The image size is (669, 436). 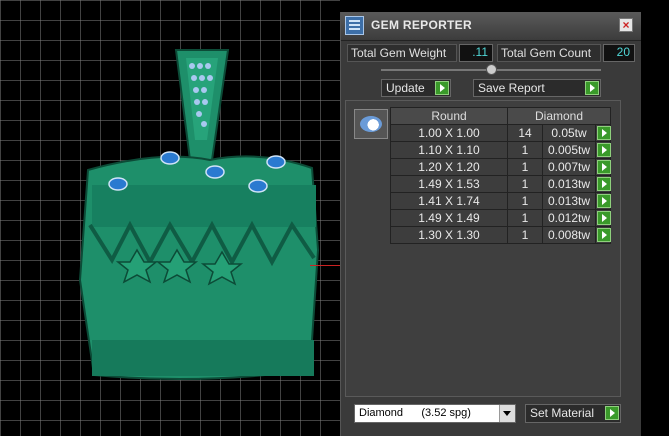 I want to click on update-button-label: Update, so click(x=405, y=88).